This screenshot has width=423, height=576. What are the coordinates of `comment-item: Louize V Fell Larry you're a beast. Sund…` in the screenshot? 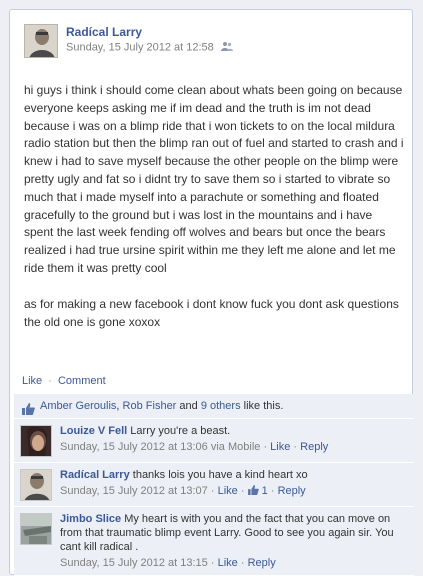 It's located at (214, 441).